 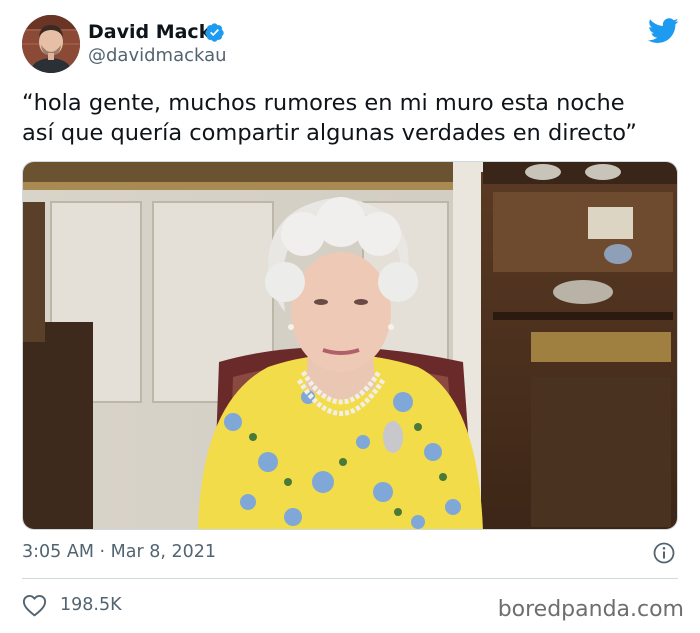 What do you see at coordinates (91, 605) in the screenshot?
I see `like-count: 198.5K` at bounding box center [91, 605].